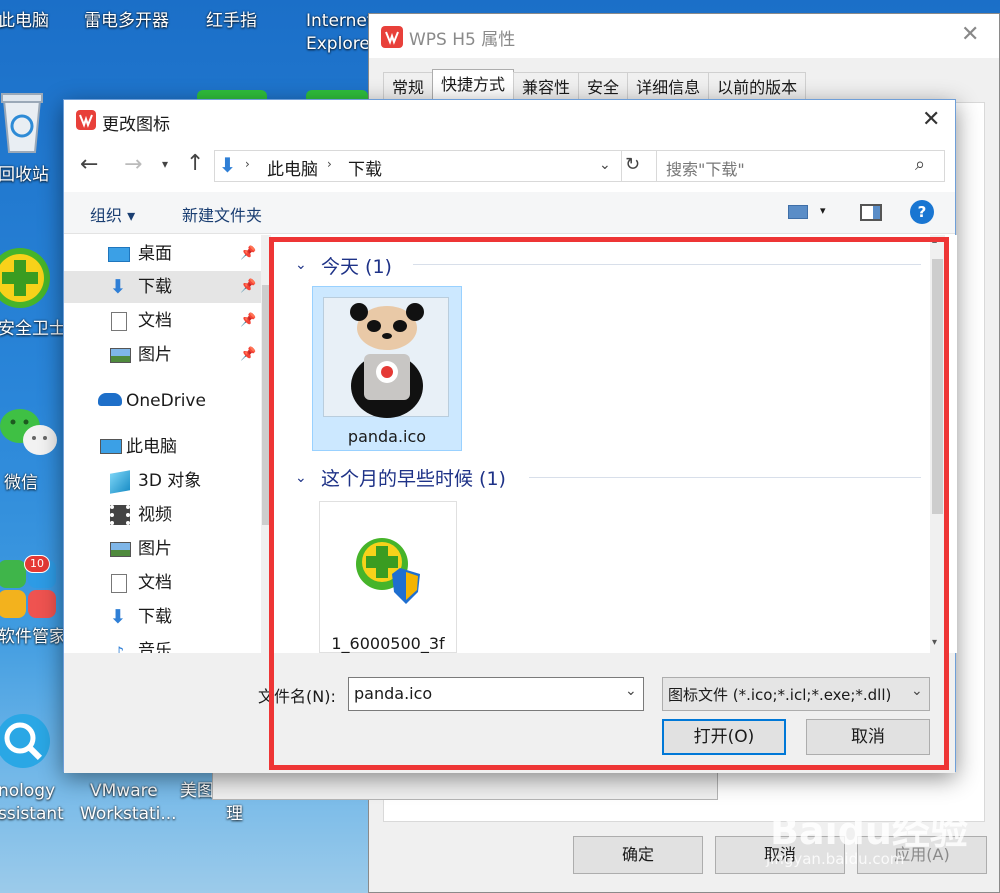 Image resolution: width=1000 pixels, height=893 pixels. Describe the element at coordinates (26, 741) in the screenshot. I see `tech-assistant-icon` at that location.